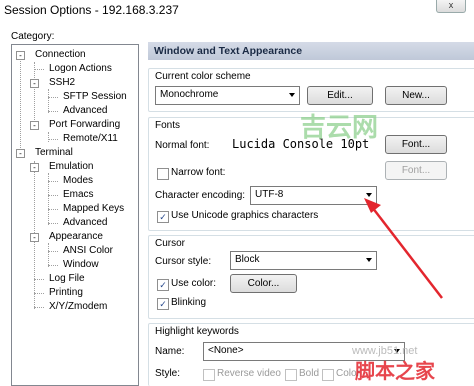  Describe the element at coordinates (403, 248) in the screenshot. I see `annotation-arrow` at that location.